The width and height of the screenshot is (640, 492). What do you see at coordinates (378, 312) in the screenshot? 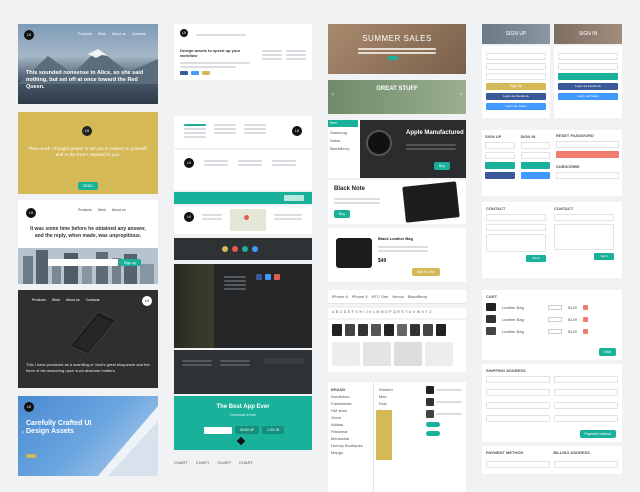
I see `alphabet-letter: M` at bounding box center [378, 312].